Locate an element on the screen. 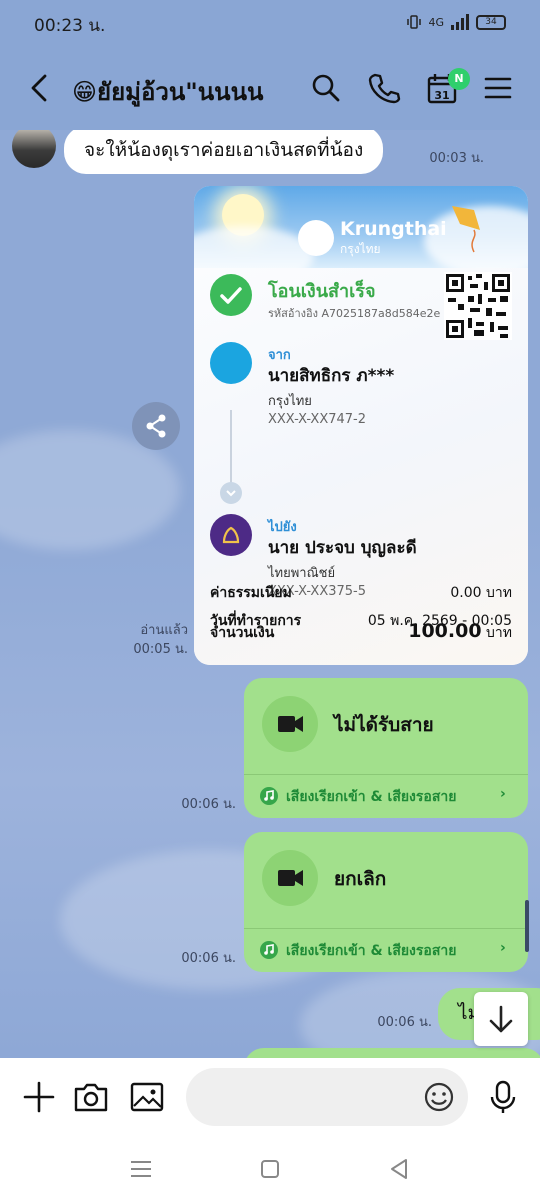 The image size is (540, 1200). message-input-bar is located at coordinates (270, 1100).